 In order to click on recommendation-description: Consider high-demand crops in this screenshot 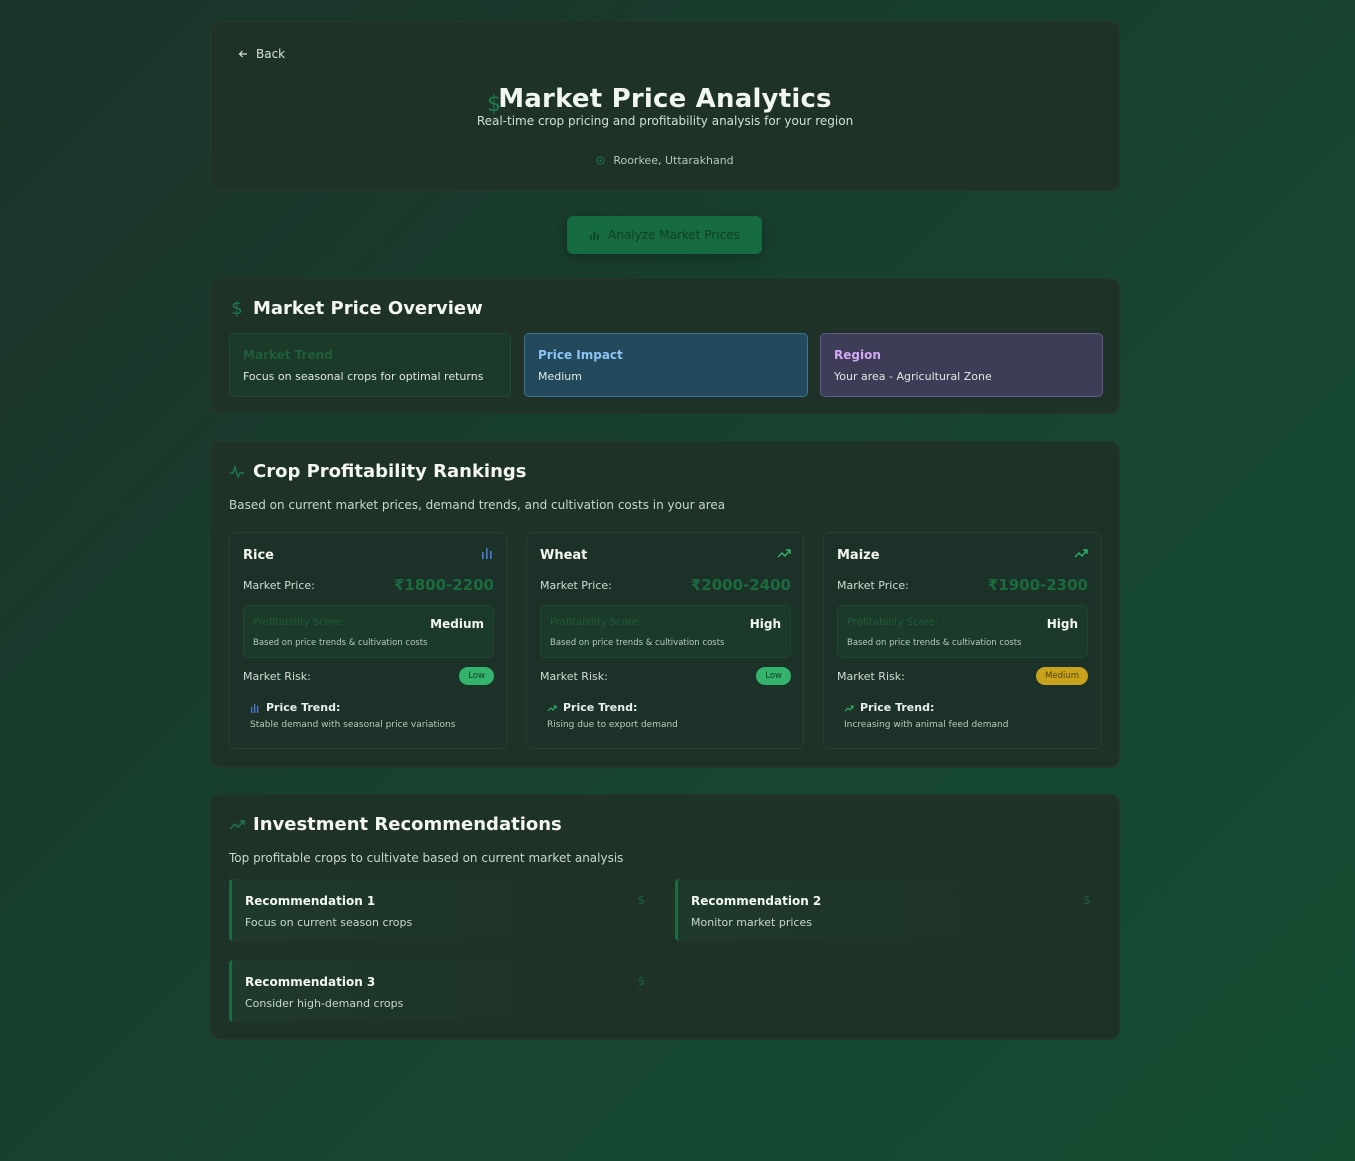, I will do `click(324, 1003)`.